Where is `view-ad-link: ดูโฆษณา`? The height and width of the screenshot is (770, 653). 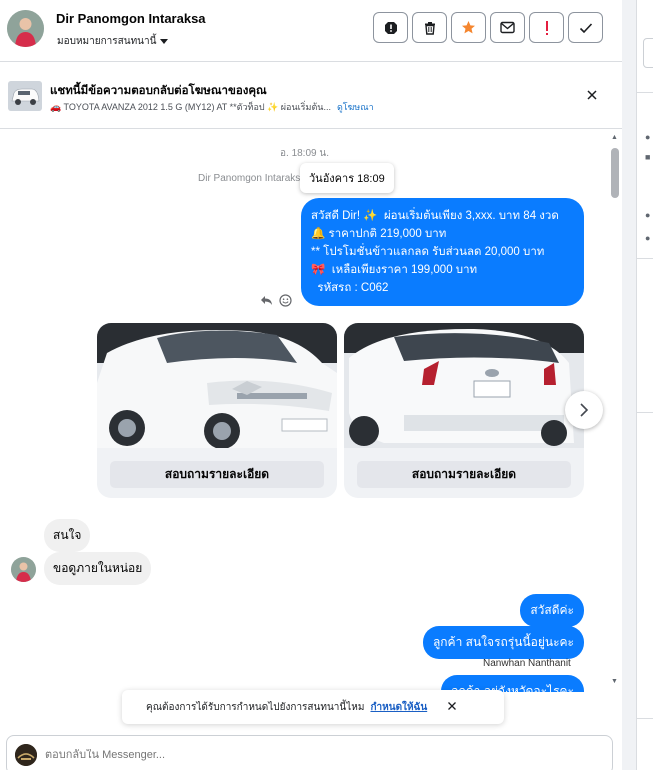
view-ad-link: ดูโฆษณา is located at coordinates (355, 107).